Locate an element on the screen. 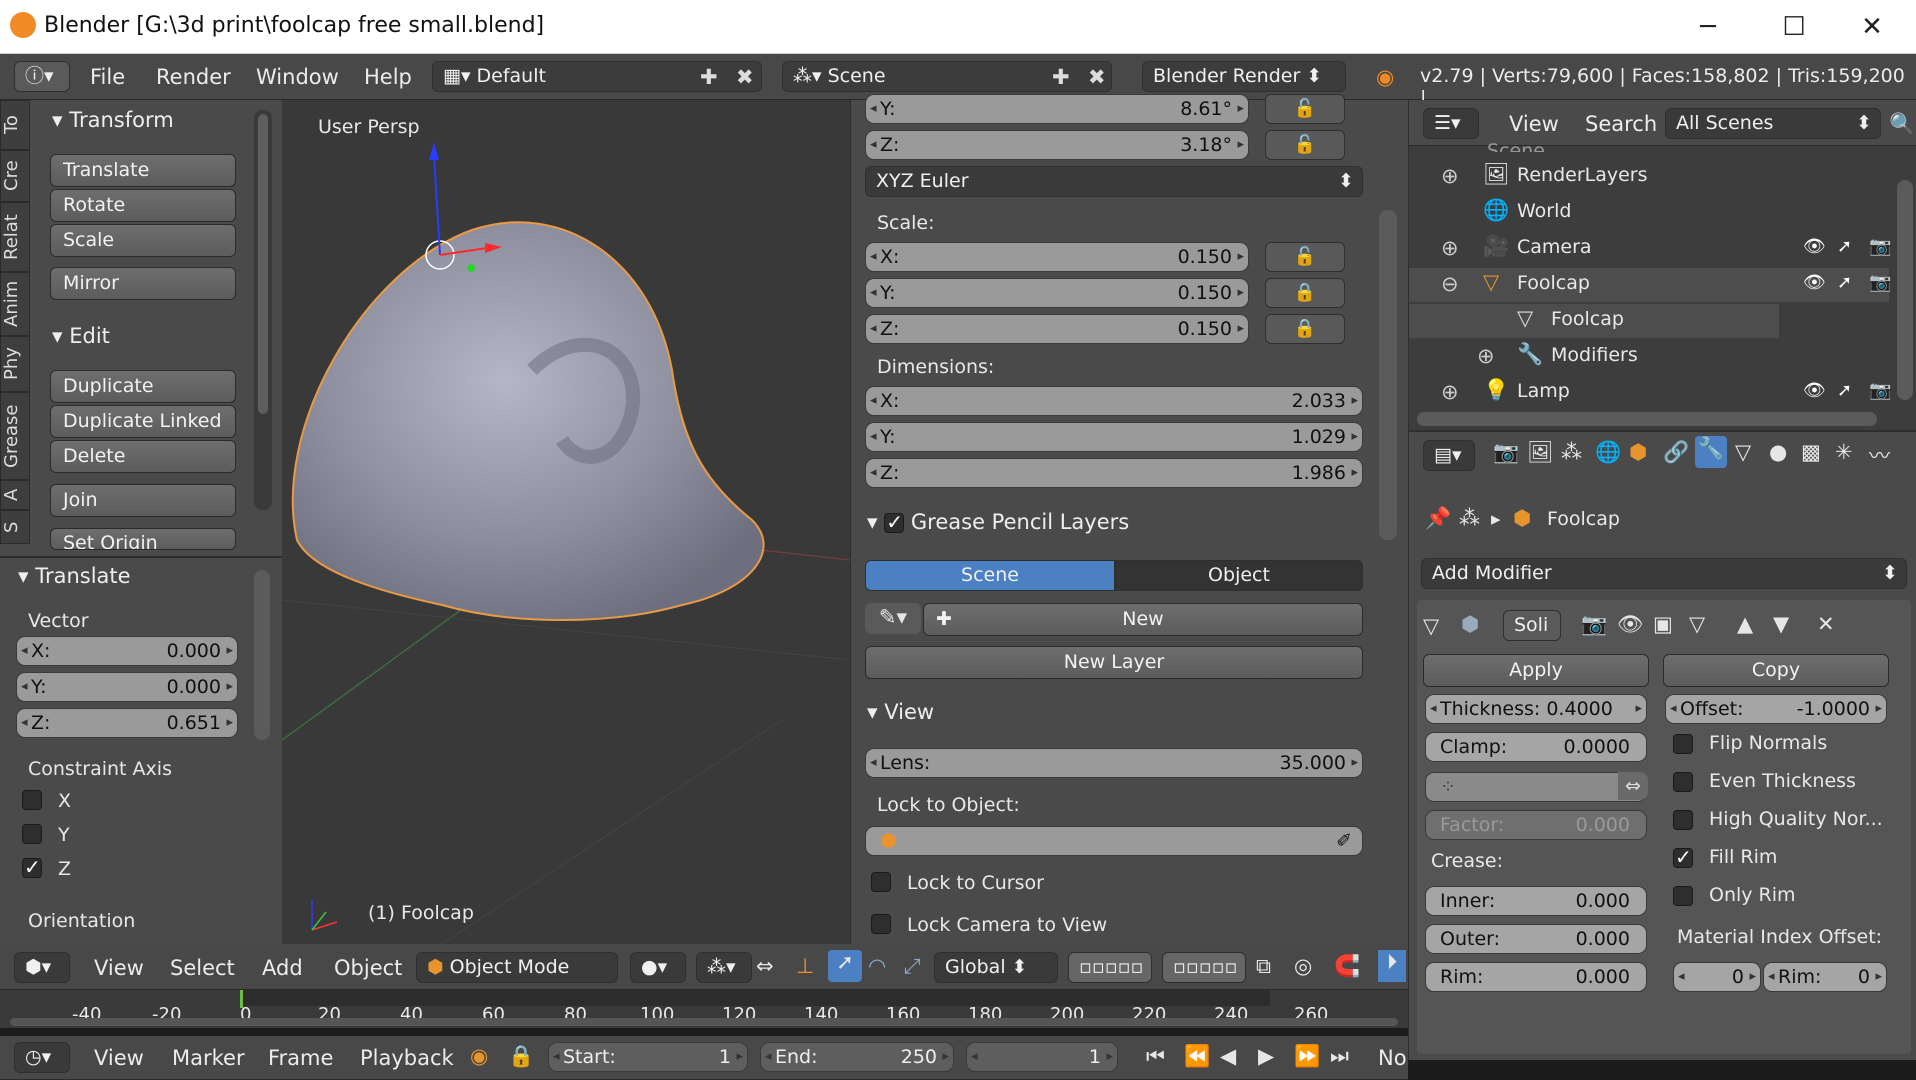 This screenshot has width=1916, height=1080. select-menu: Select is located at coordinates (202, 968).